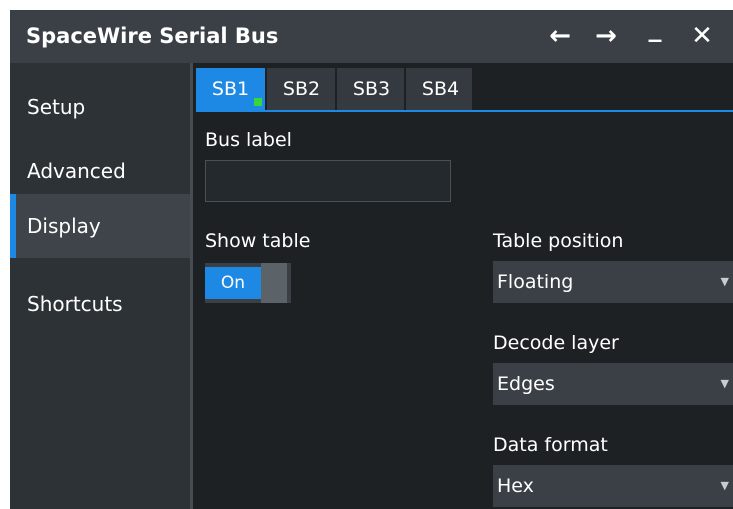 This screenshot has width=733, height=509. What do you see at coordinates (75, 304) in the screenshot?
I see `sidebar-item-label: Shortcuts` at bounding box center [75, 304].